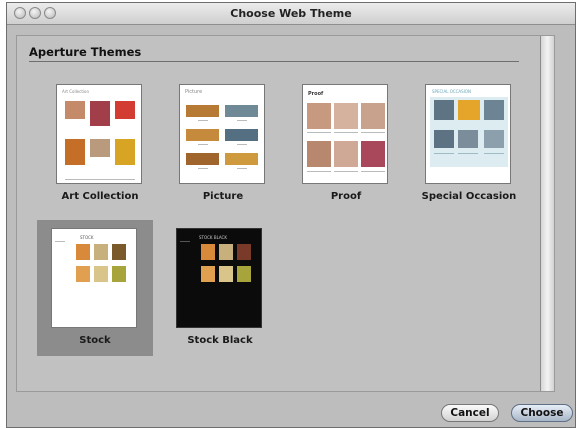  I want to click on theme-preview-special-occasion: SPECIAL OCCASION, so click(468, 134).